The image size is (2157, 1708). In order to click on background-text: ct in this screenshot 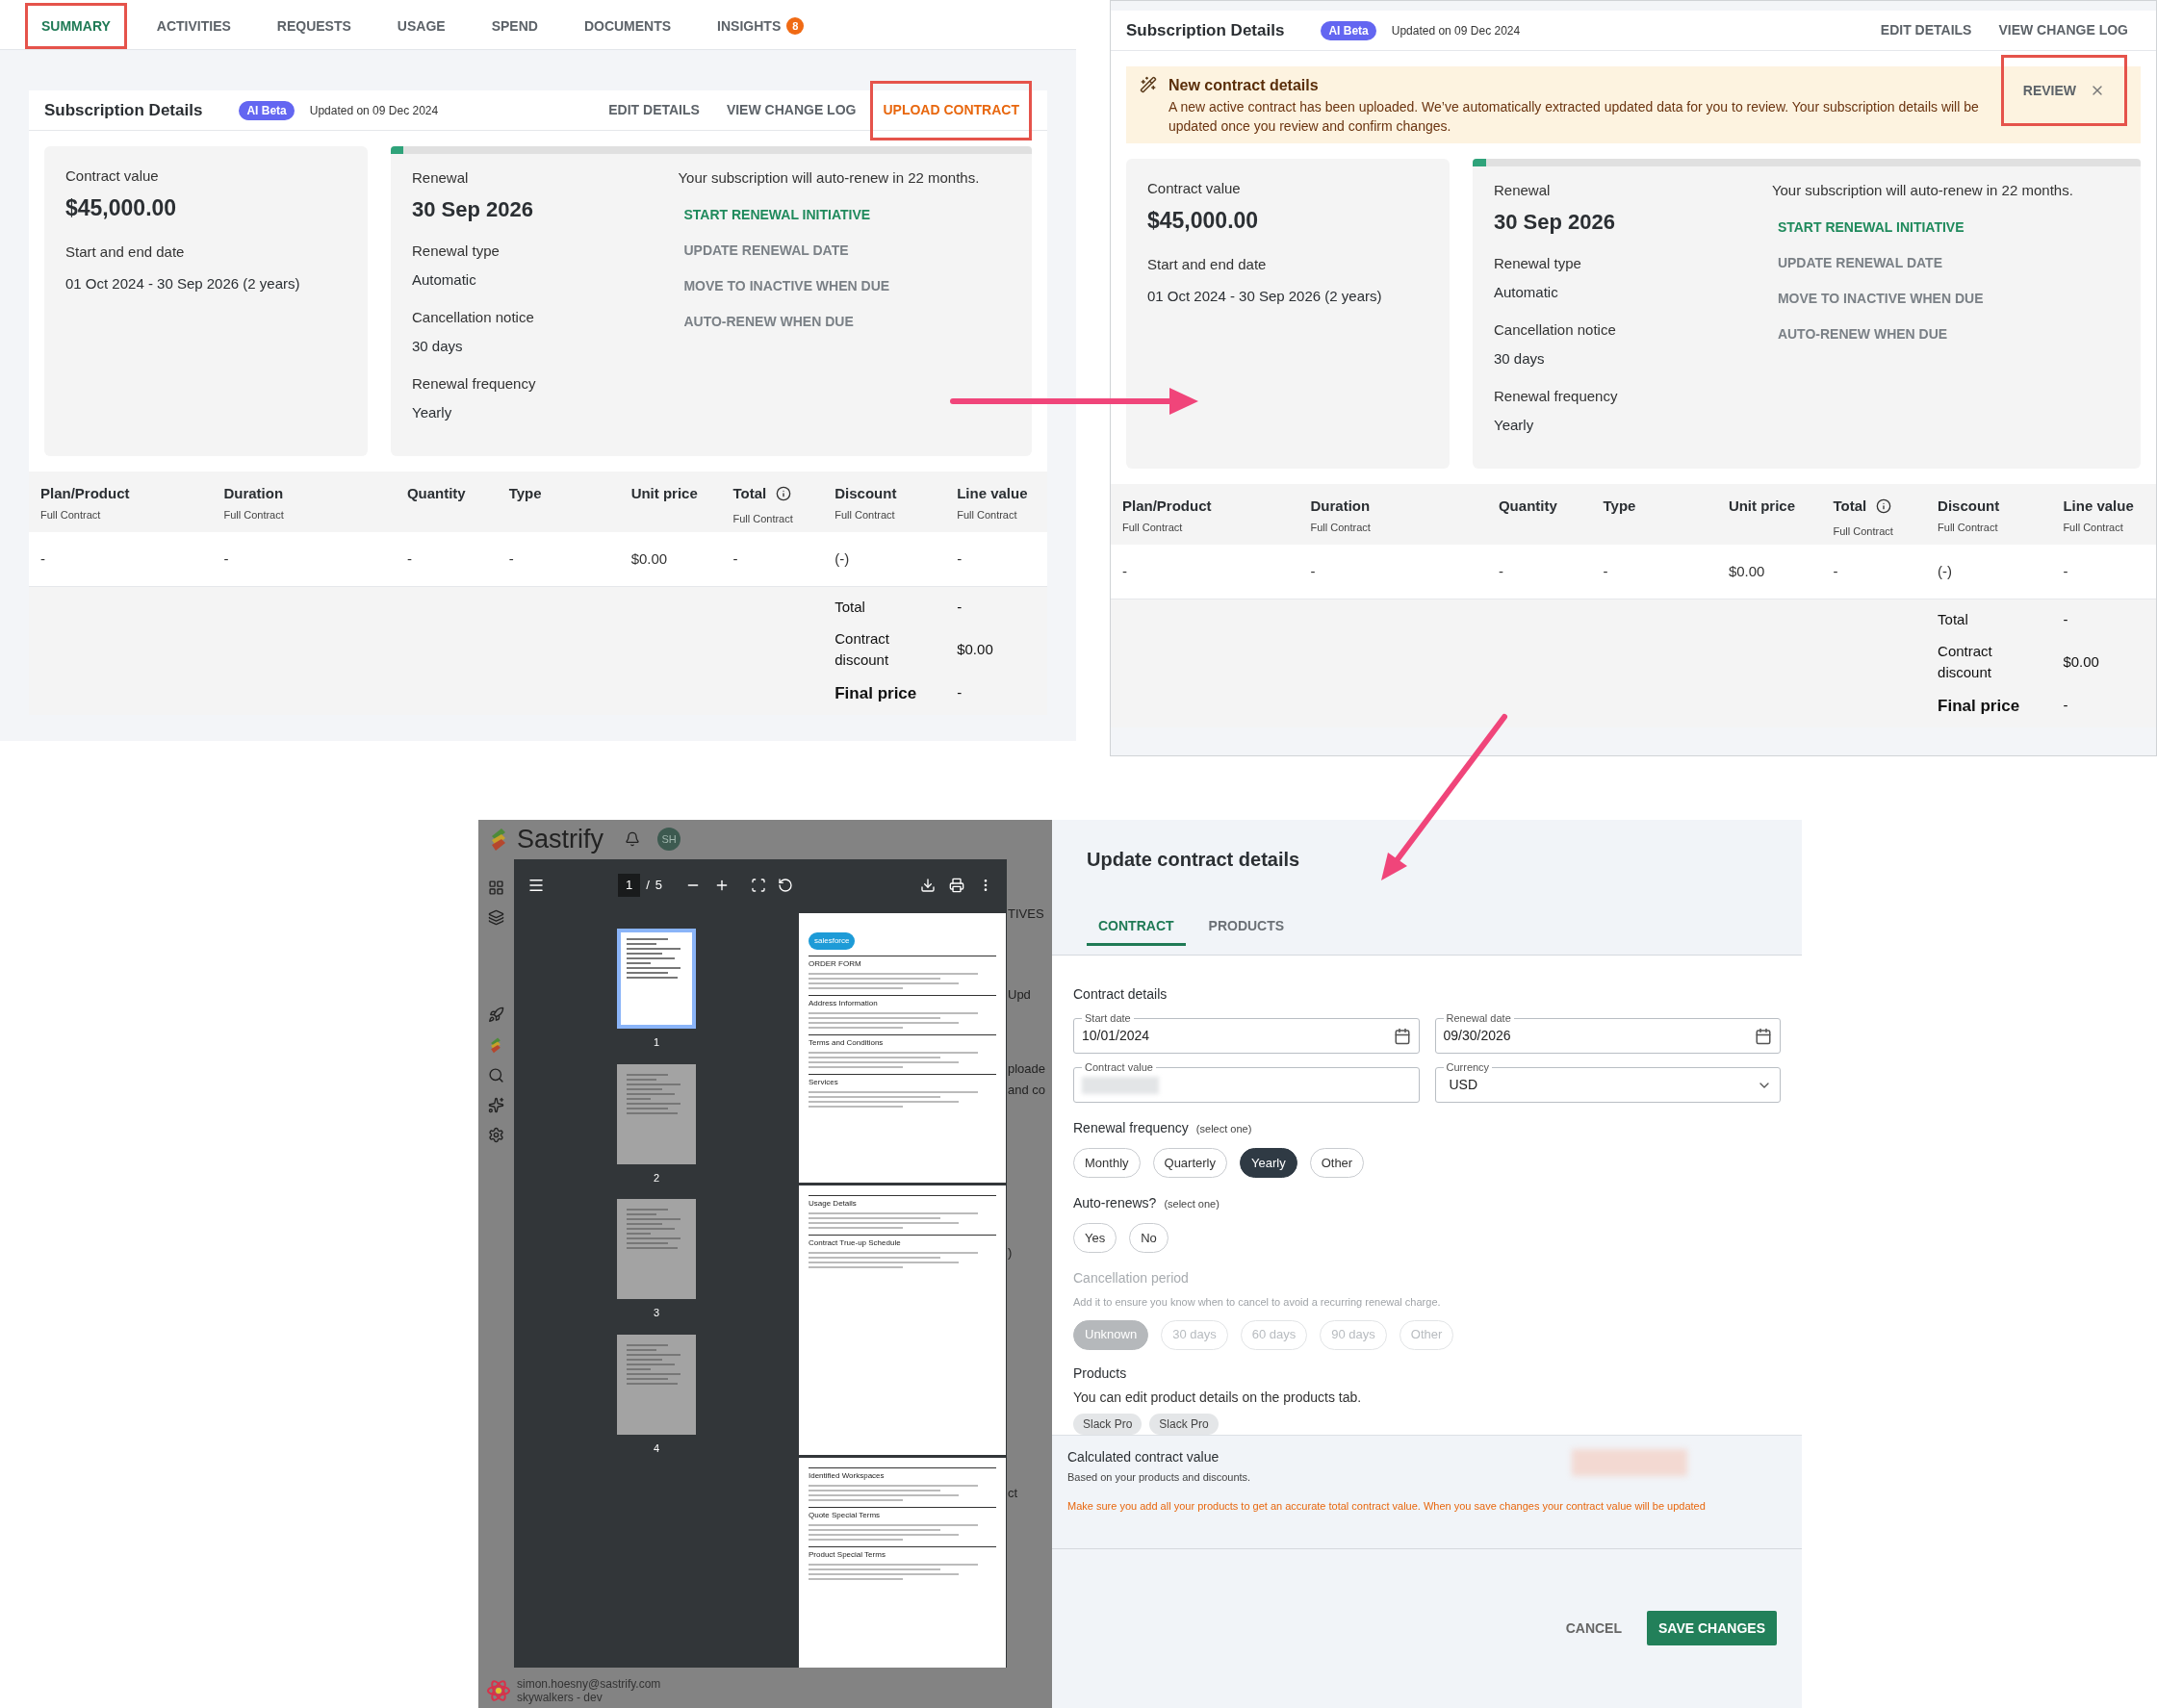, I will do `click(1013, 1493)`.